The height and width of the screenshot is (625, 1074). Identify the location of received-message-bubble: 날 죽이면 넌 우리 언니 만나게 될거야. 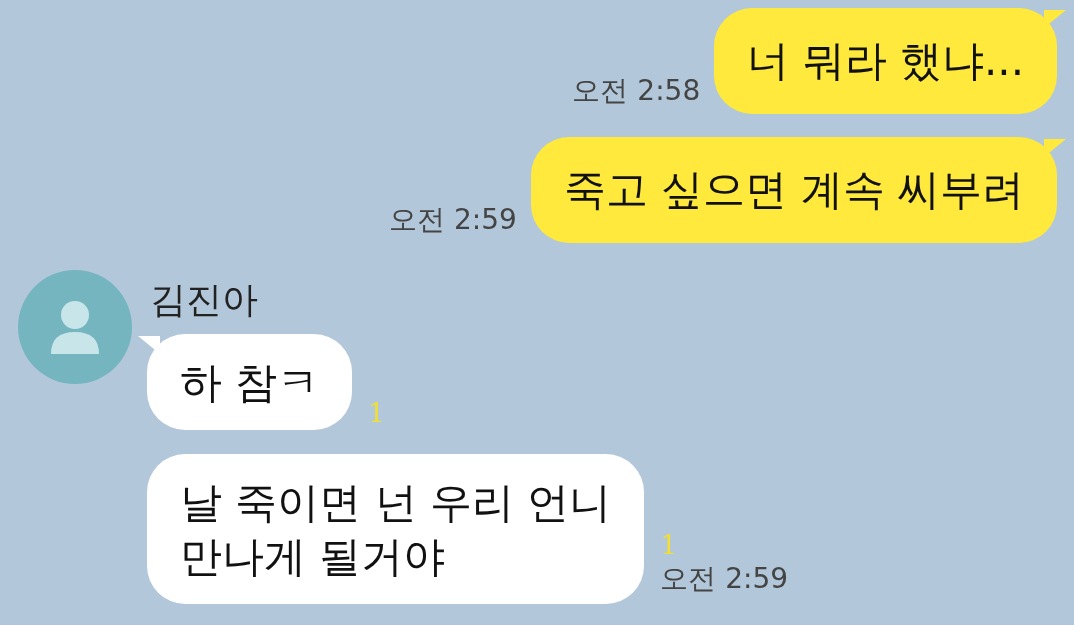
(396, 529).